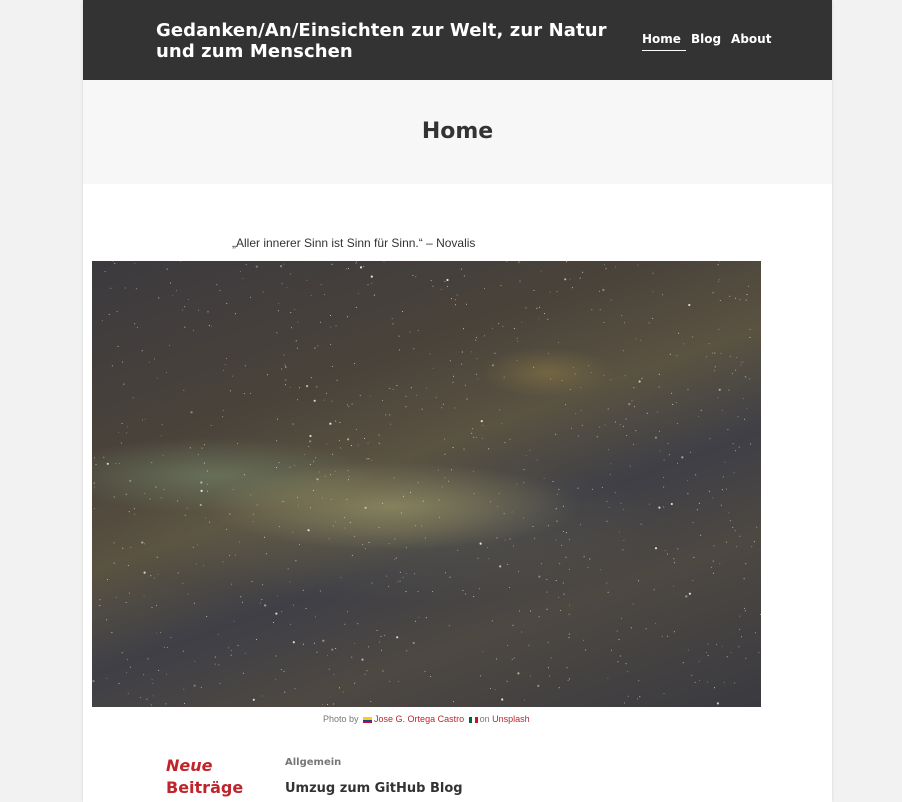  I want to click on page-title-banner: Home, so click(457, 132).